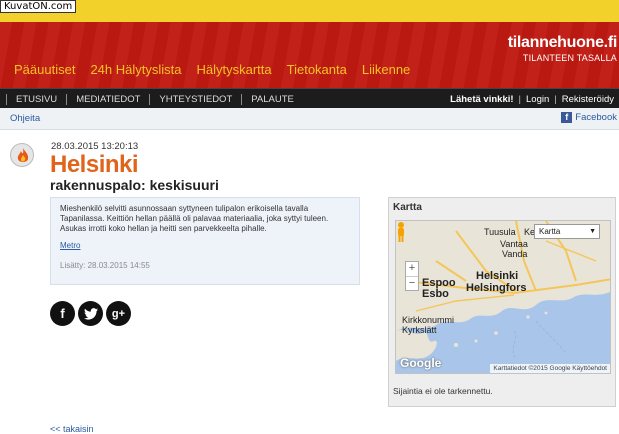  Describe the element at coordinates (36, 99) in the screenshot. I see `sub-nav-etusivu: ETUSIVU` at that location.